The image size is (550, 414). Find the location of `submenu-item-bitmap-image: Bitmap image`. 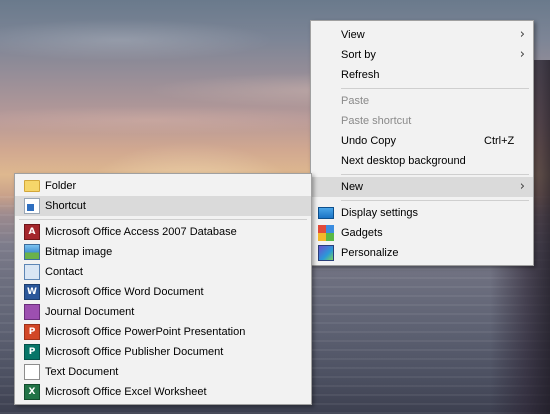

submenu-item-bitmap-image: Bitmap image is located at coordinates (163, 252).